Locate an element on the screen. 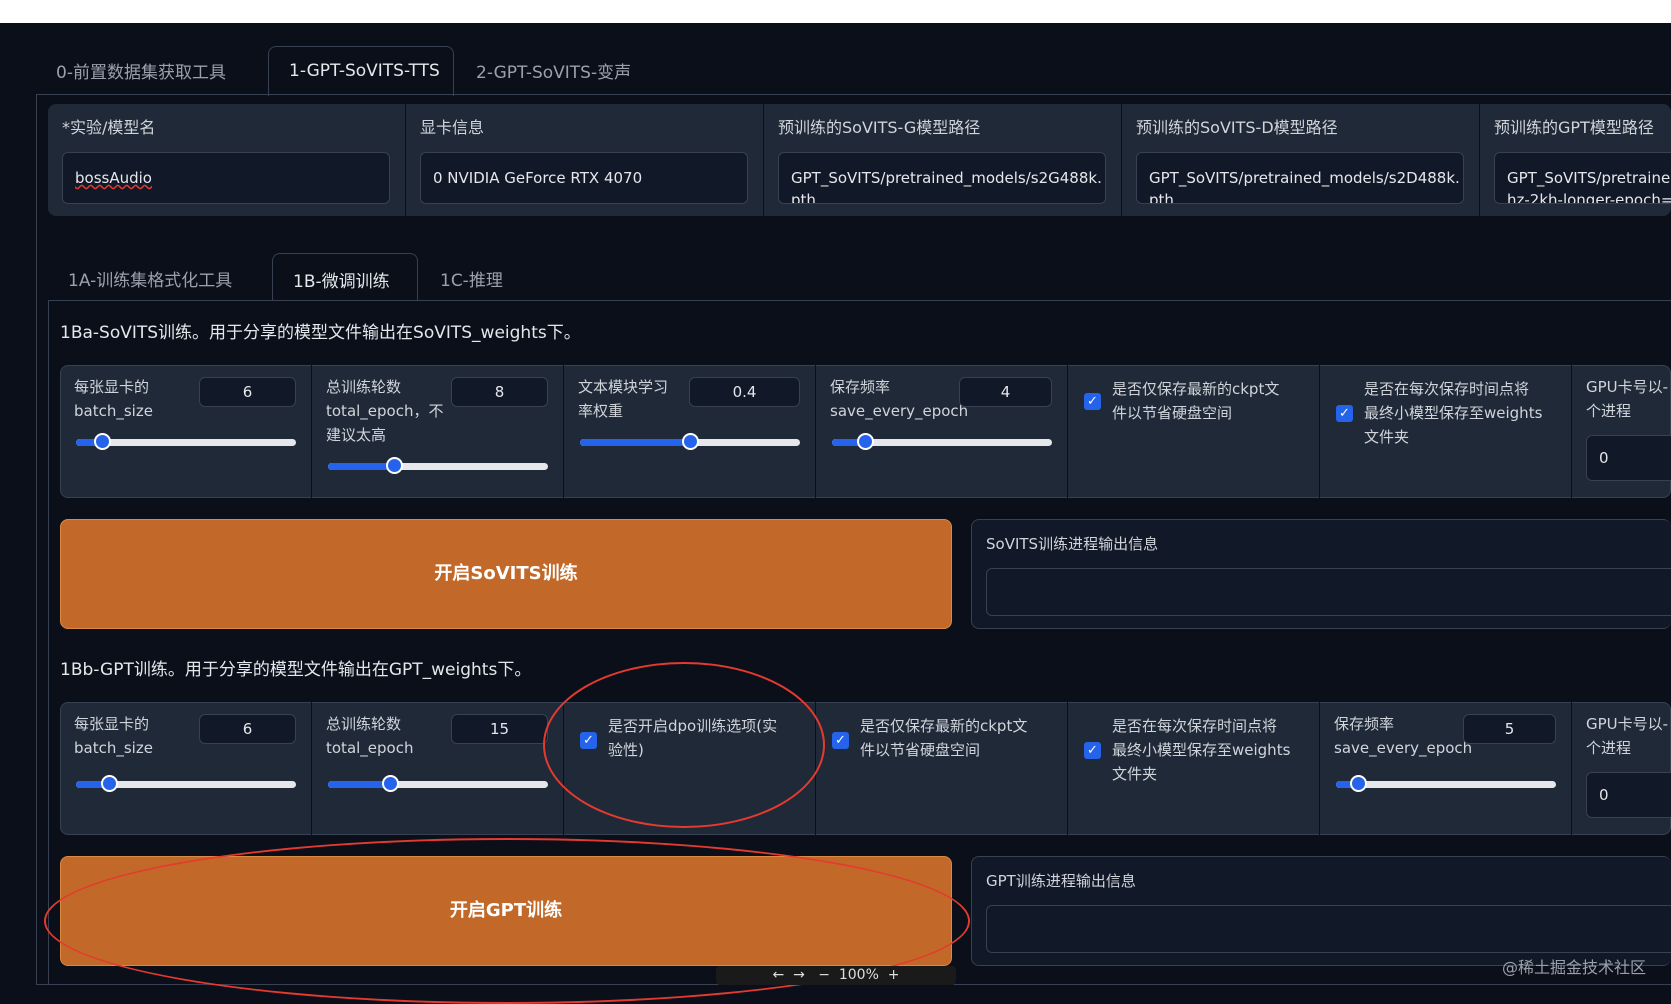  annotation-ellipse-dpo is located at coordinates (684, 745).